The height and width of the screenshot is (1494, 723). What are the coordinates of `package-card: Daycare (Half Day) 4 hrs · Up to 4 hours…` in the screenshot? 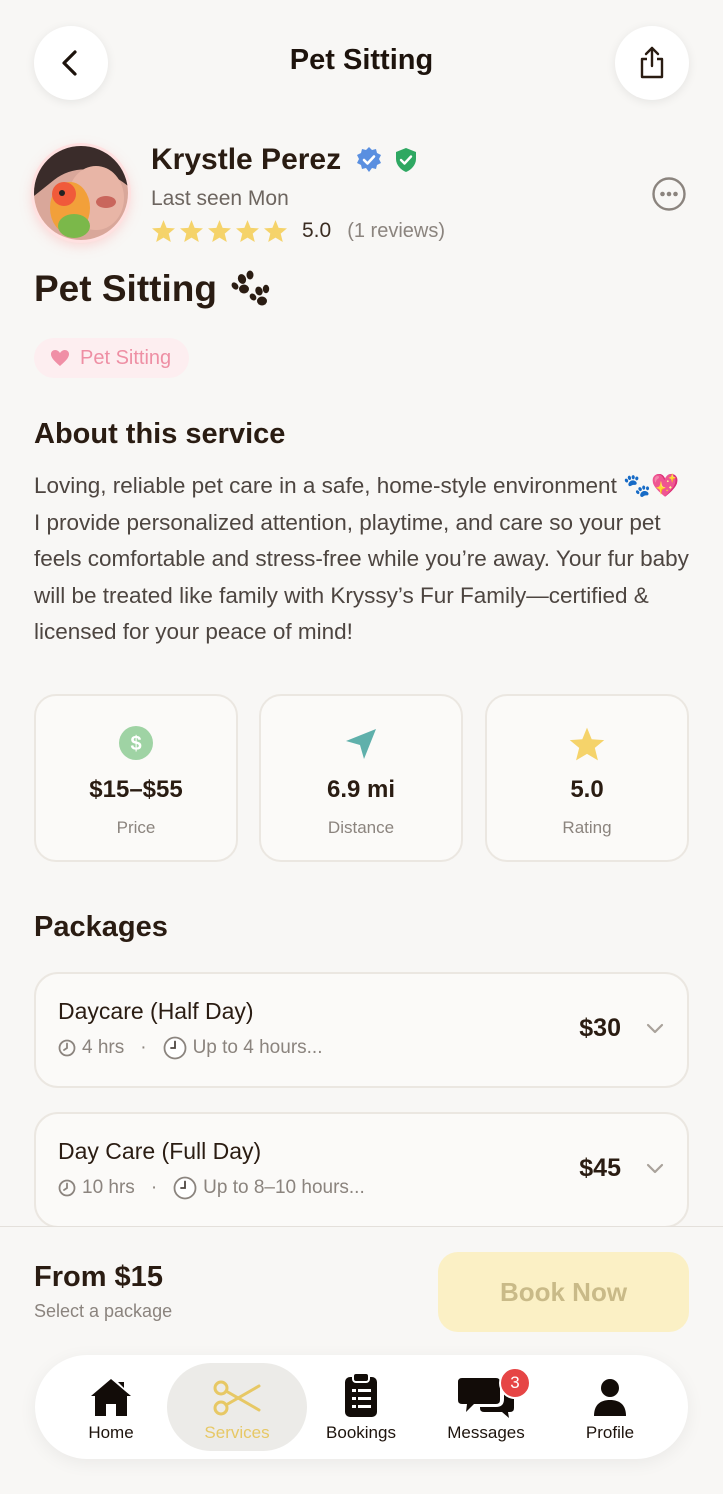 It's located at (361, 1030).